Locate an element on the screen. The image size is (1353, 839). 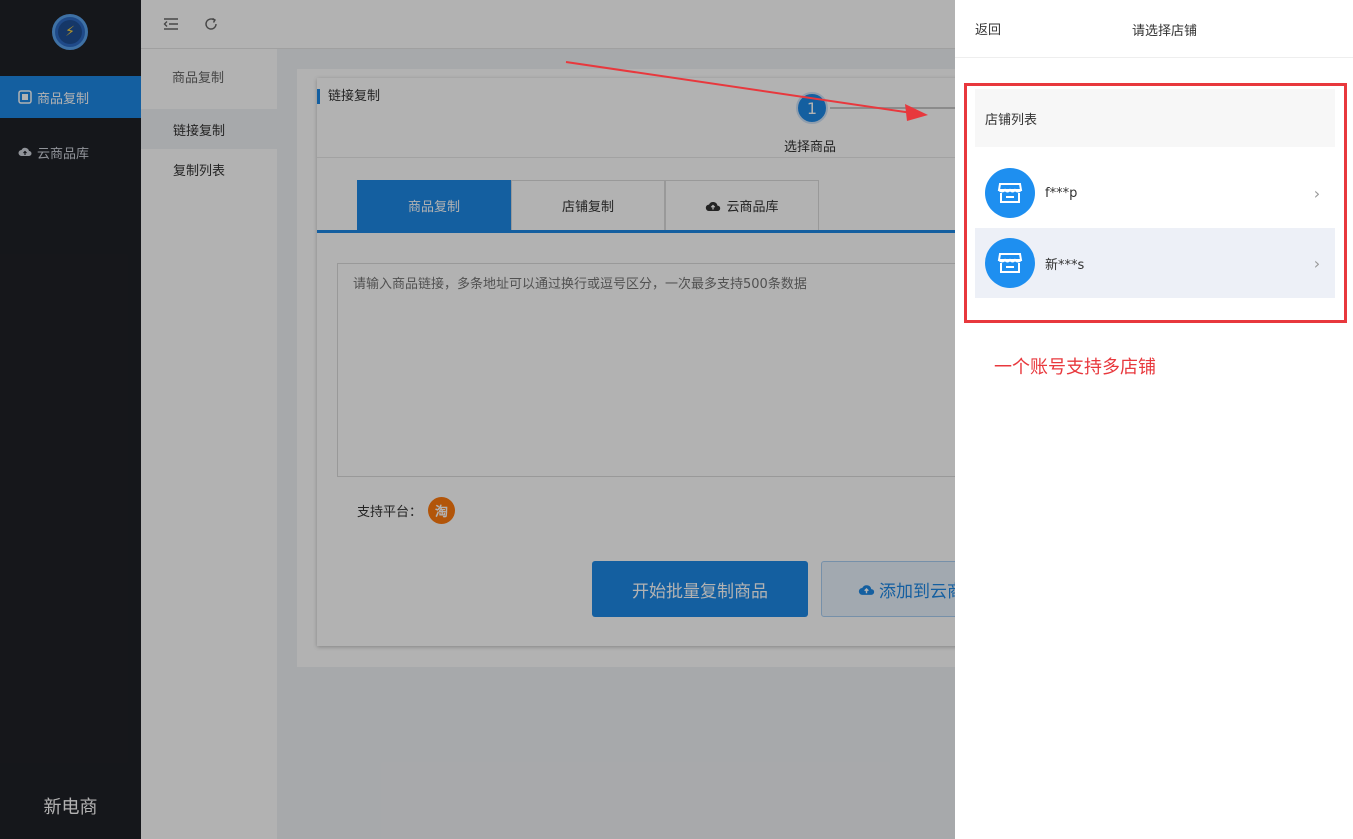
drawer-header: 返回 请选择店铺 is located at coordinates (1154, 29).